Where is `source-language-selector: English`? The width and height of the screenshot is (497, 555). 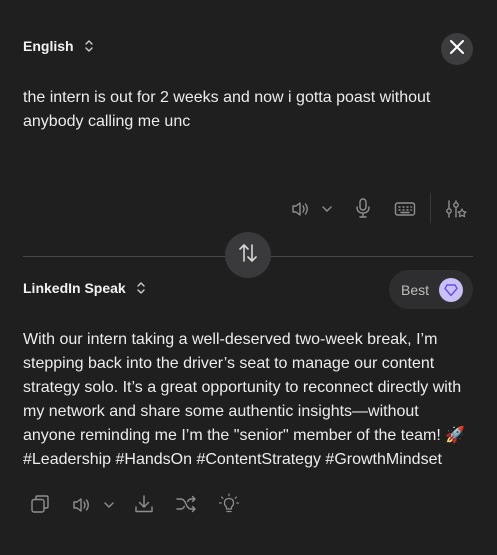 source-language-selector: English is located at coordinates (58, 46).